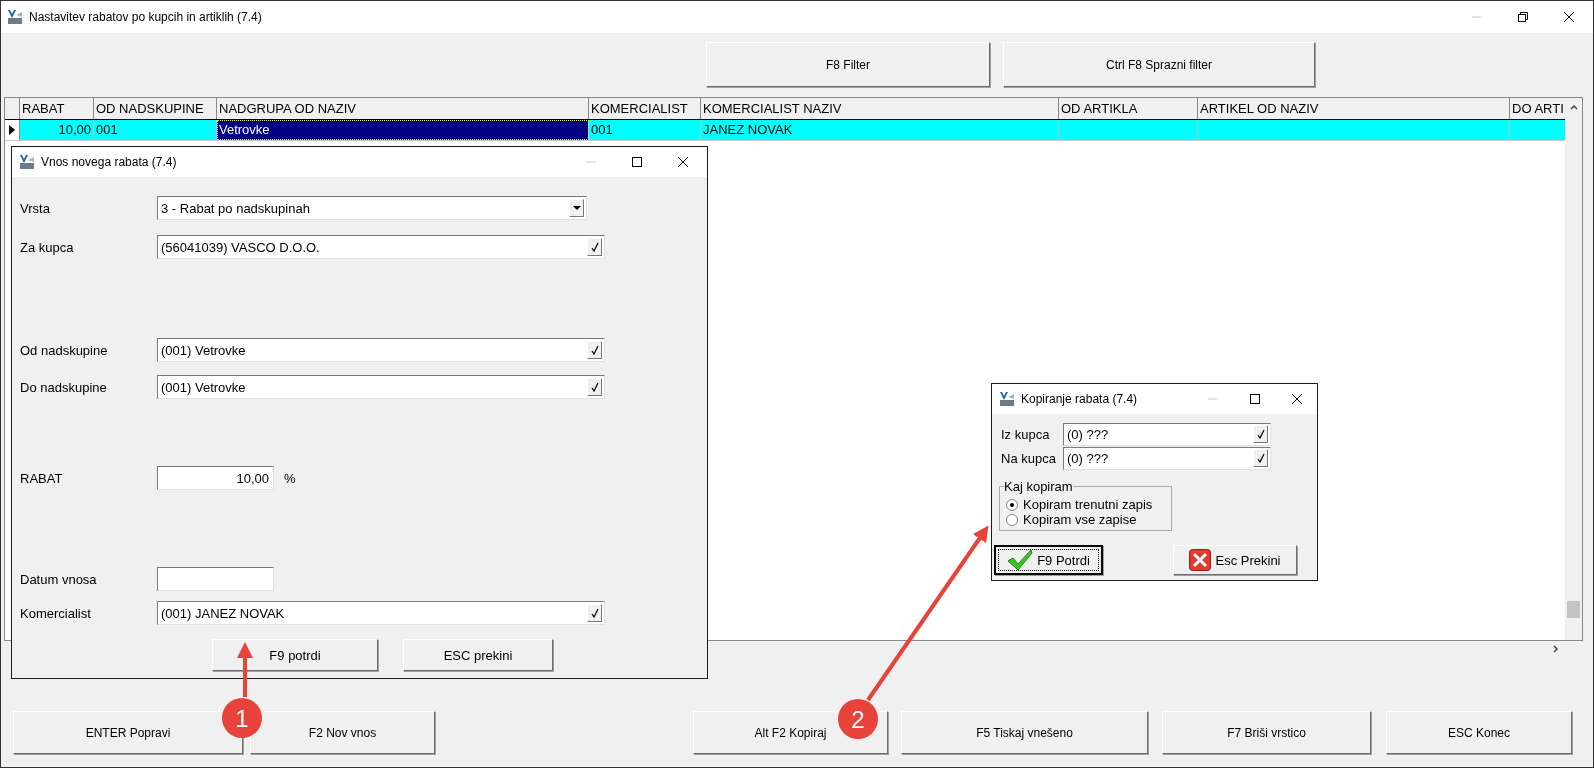 Image resolution: width=1594 pixels, height=768 pixels. What do you see at coordinates (1159, 64) in the screenshot?
I see `toolbar-button: Ctrl F8 Sprazni filter` at bounding box center [1159, 64].